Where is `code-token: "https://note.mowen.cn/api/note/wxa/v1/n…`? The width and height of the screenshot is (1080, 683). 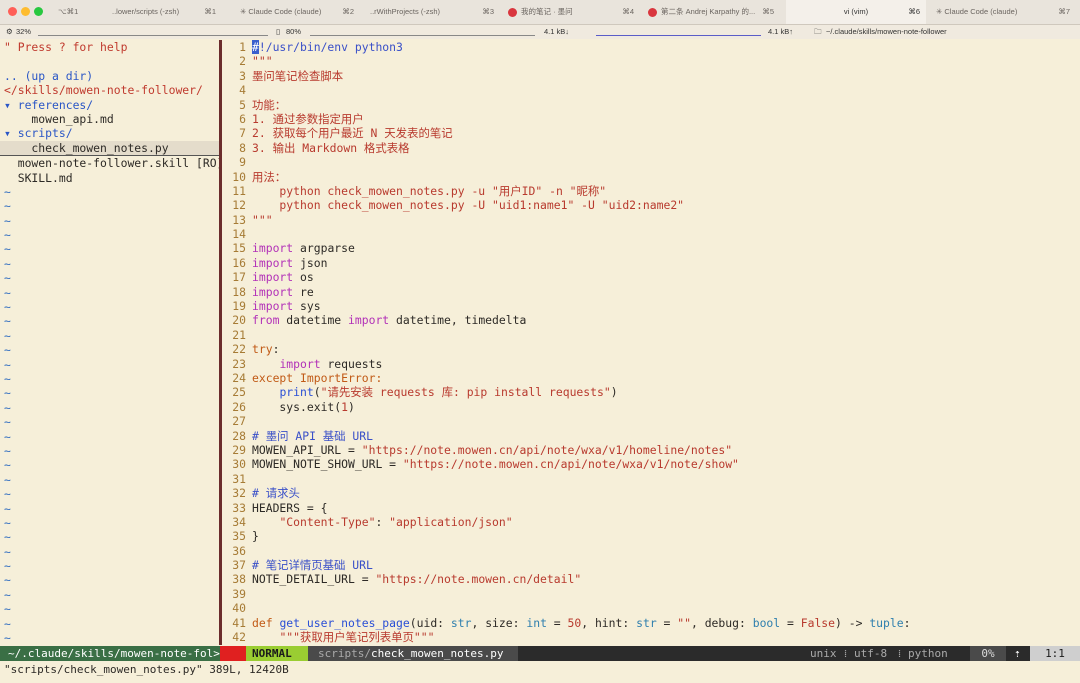
code-token: "https://note.mowen.cn/api/note/wxa/v1/n… is located at coordinates (570, 464).